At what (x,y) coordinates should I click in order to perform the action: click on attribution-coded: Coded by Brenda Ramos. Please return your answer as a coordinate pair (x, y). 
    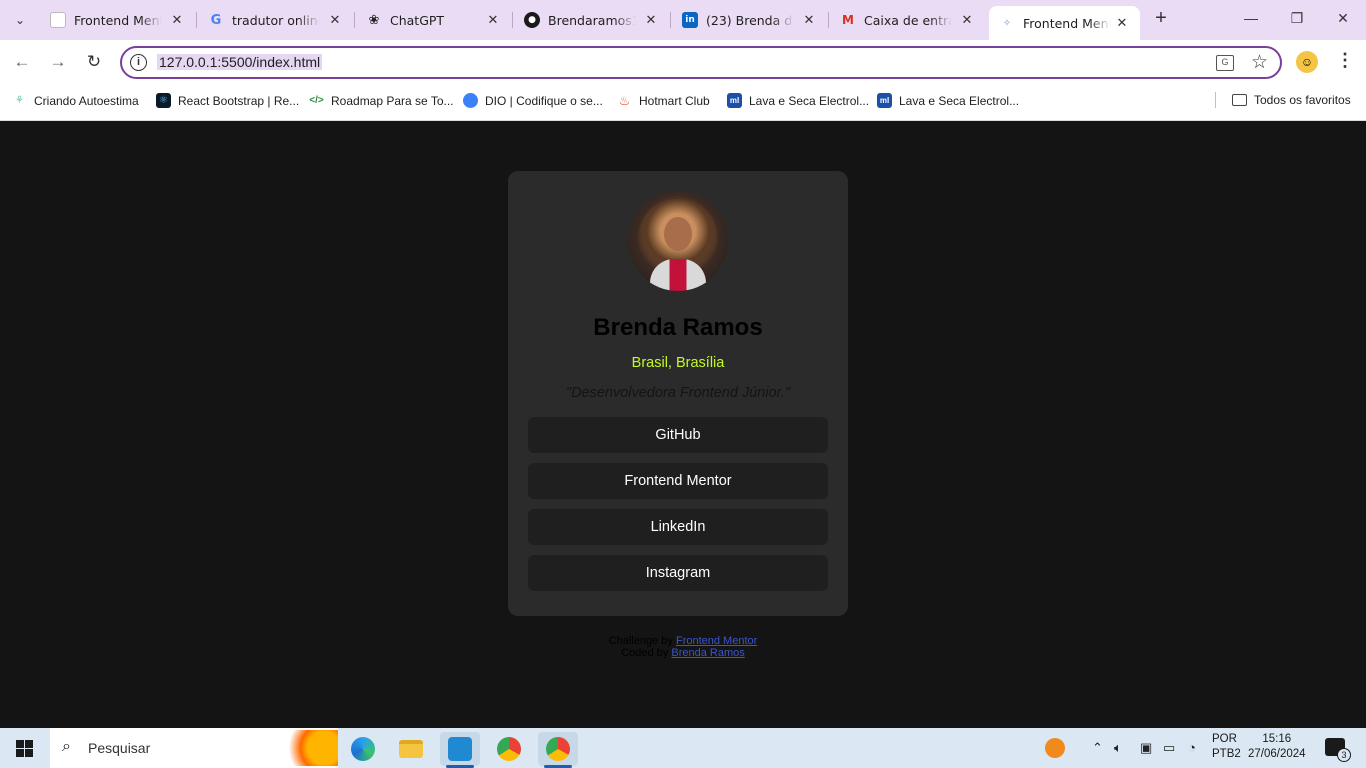
    Looking at the image, I should click on (683, 653).